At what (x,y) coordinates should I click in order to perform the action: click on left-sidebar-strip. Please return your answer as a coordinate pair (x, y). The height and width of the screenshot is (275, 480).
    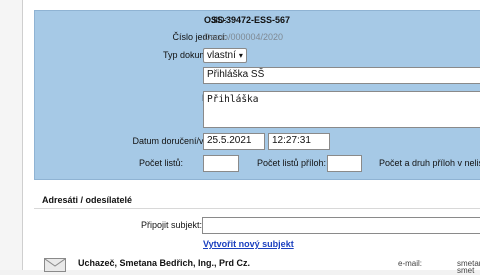
    Looking at the image, I should click on (11, 135).